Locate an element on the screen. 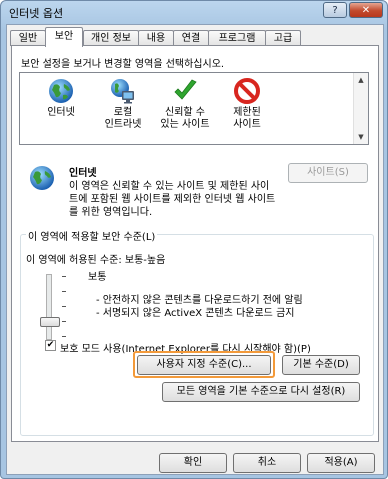 This screenshot has height=479, width=388. default-level-button: 기본 수준(D) is located at coordinates (321, 365).